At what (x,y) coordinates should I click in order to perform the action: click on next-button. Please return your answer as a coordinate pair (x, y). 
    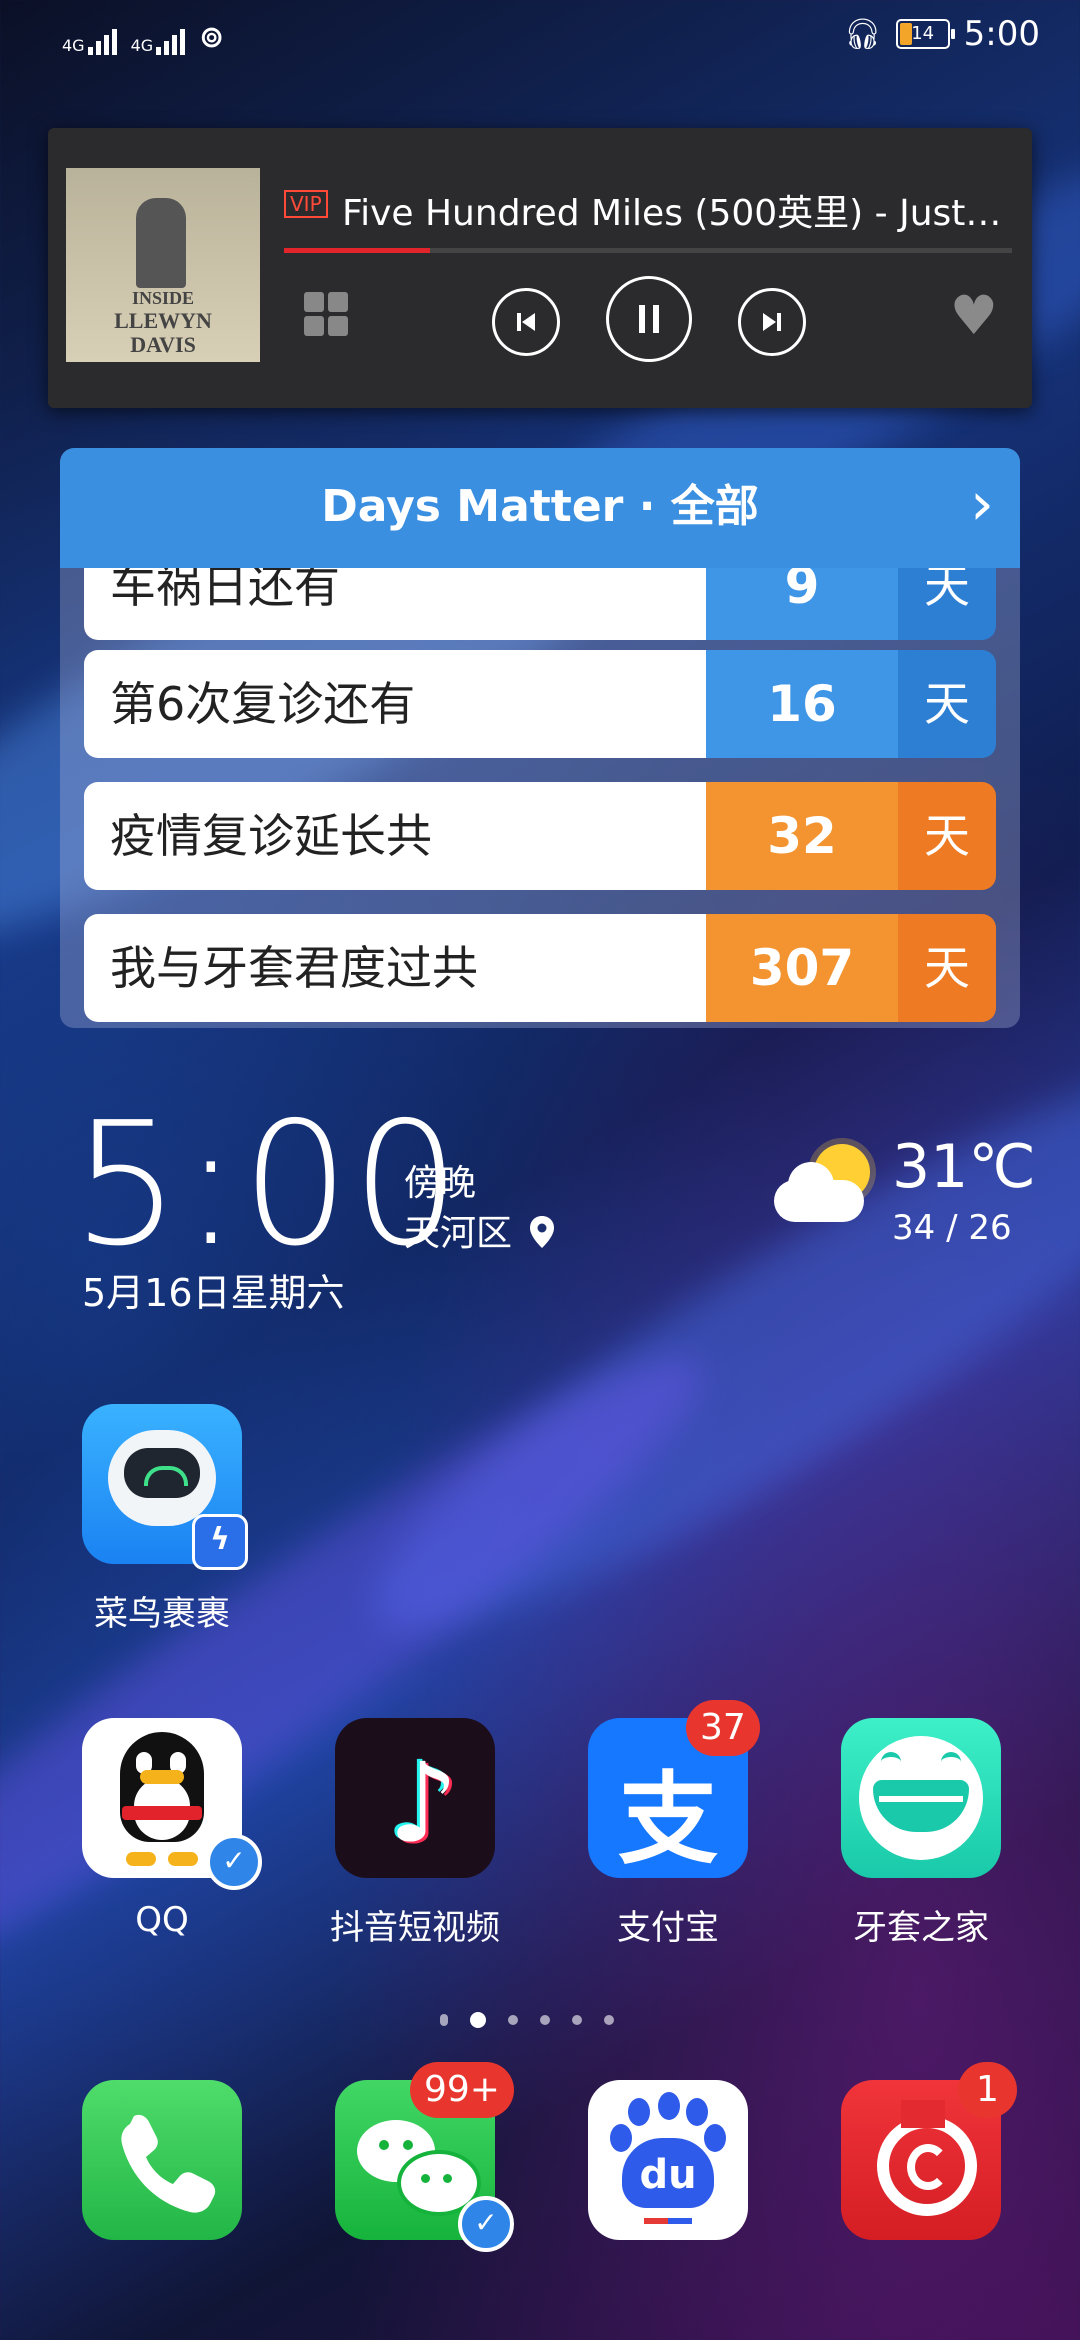
    Looking at the image, I should click on (772, 322).